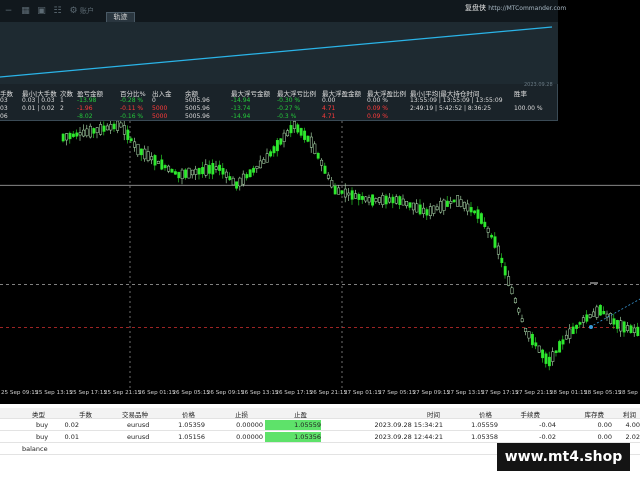 Image resolution: width=640 pixels, height=480 pixels. Describe the element at coordinates (25, 11) in the screenshot. I see `grid-icon: ▦` at that location.